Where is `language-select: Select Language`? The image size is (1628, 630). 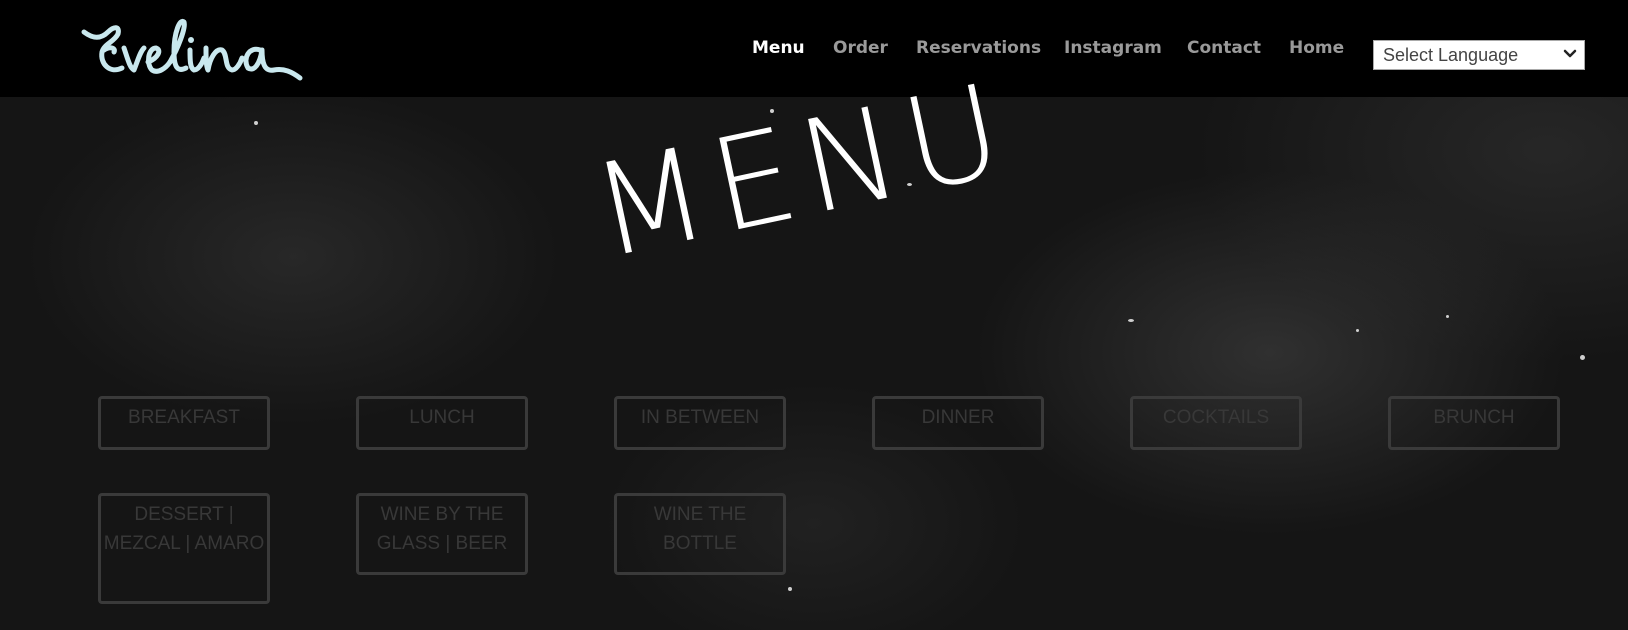
language-select: Select Language is located at coordinates (1479, 55).